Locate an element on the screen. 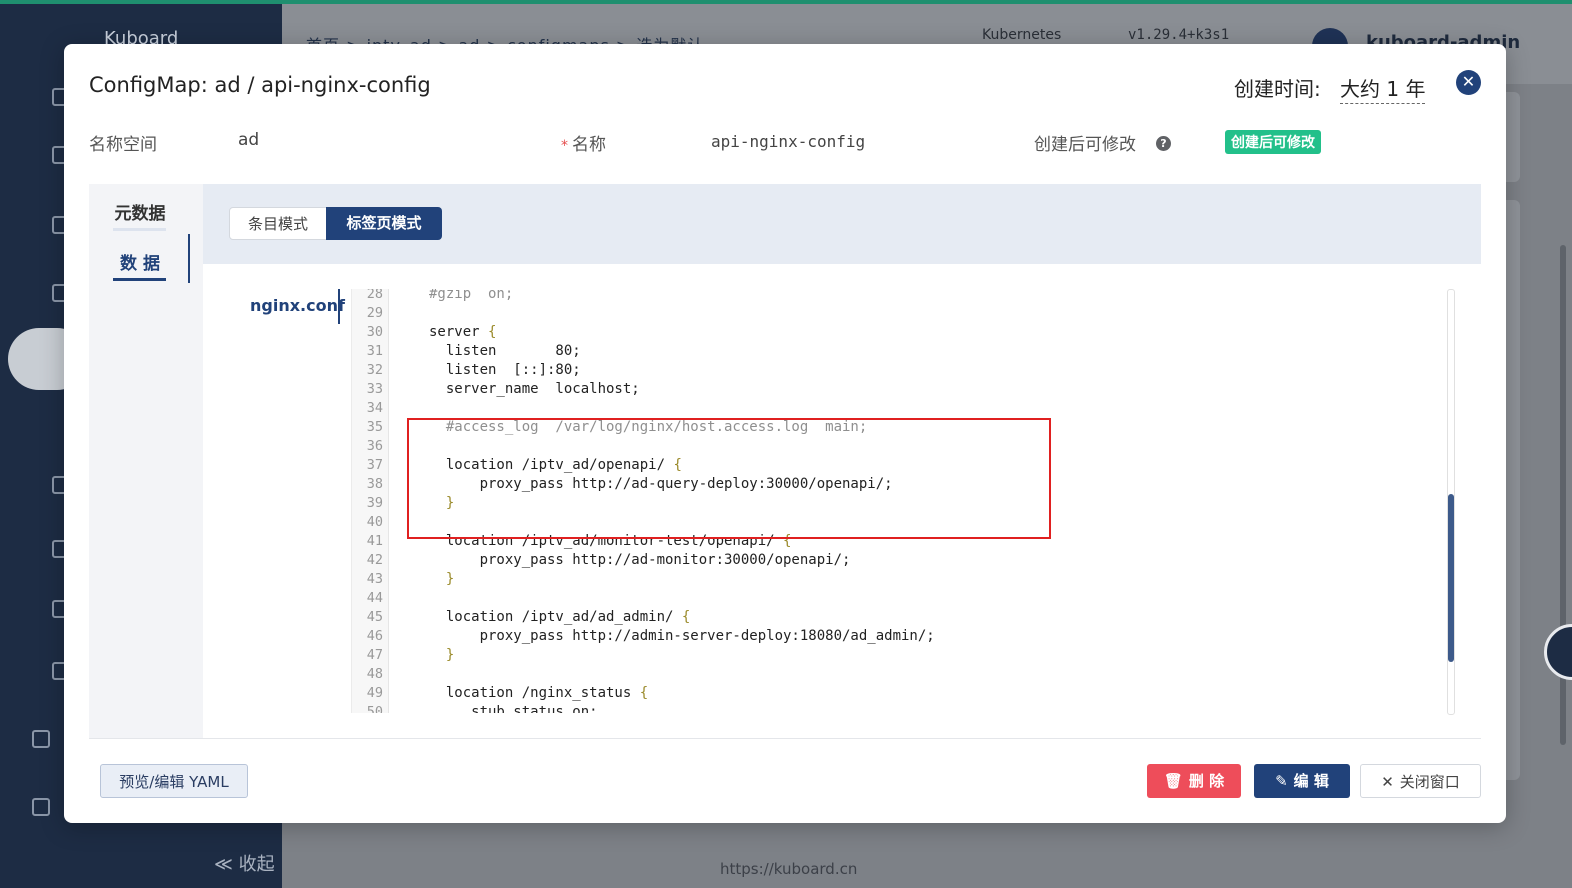  edit-button: ✎ 编 辑 is located at coordinates (1302, 781).